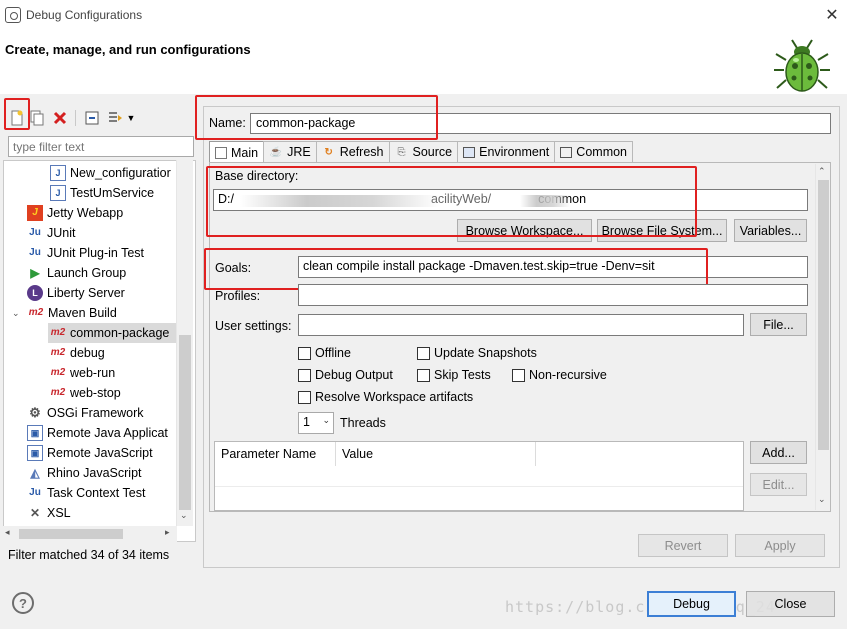 The height and width of the screenshot is (629, 847). I want to click on tree-vertical-scrollbar: ⌄, so click(184, 343).